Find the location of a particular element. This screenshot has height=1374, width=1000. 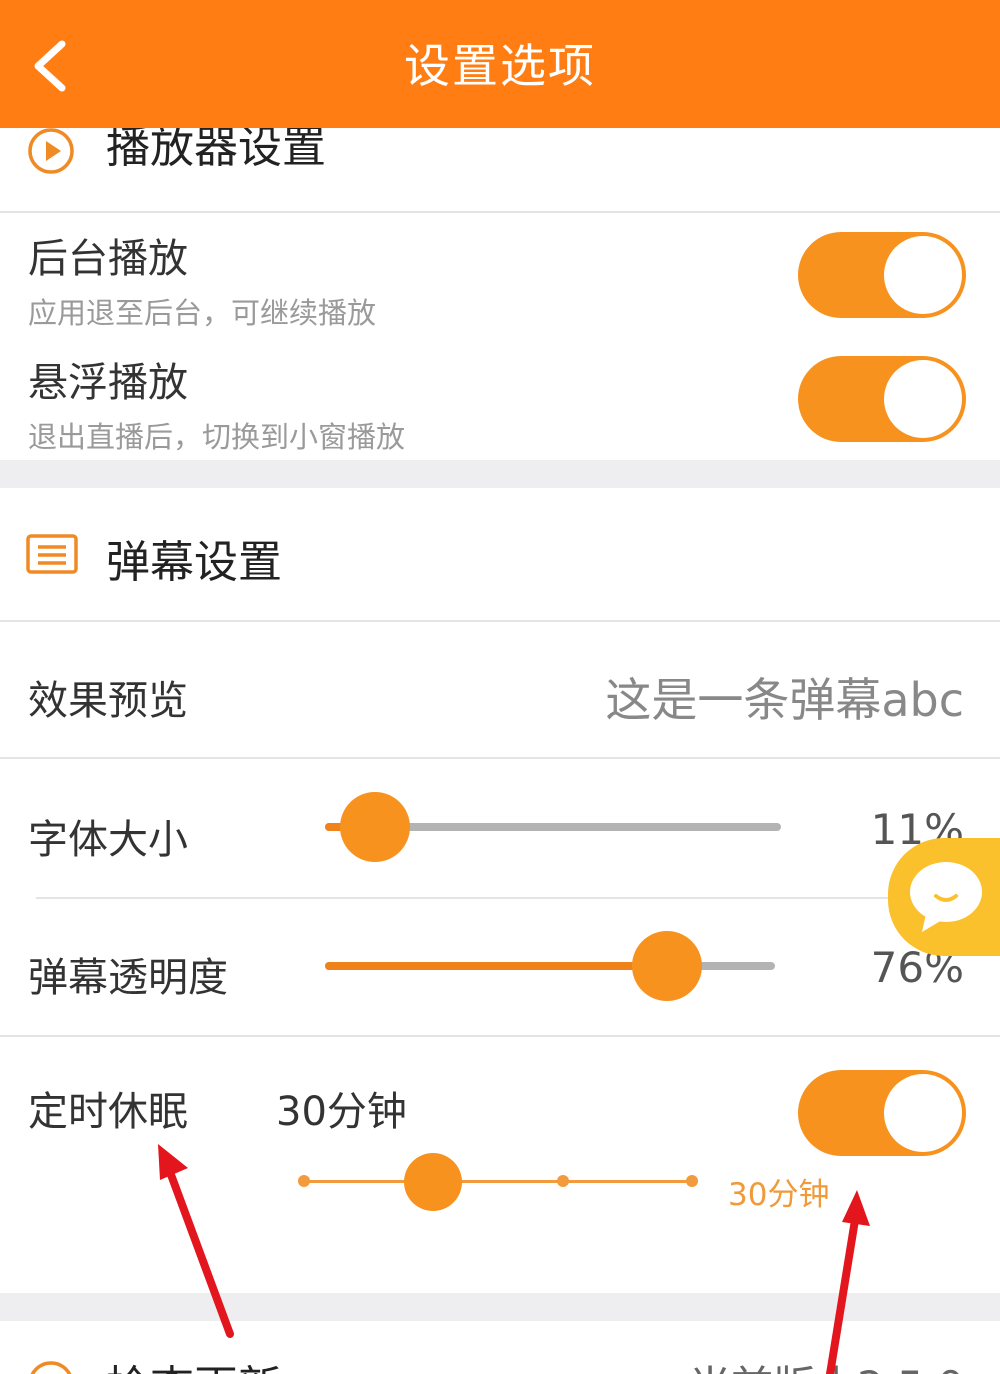

divider is located at coordinates (500, 212).